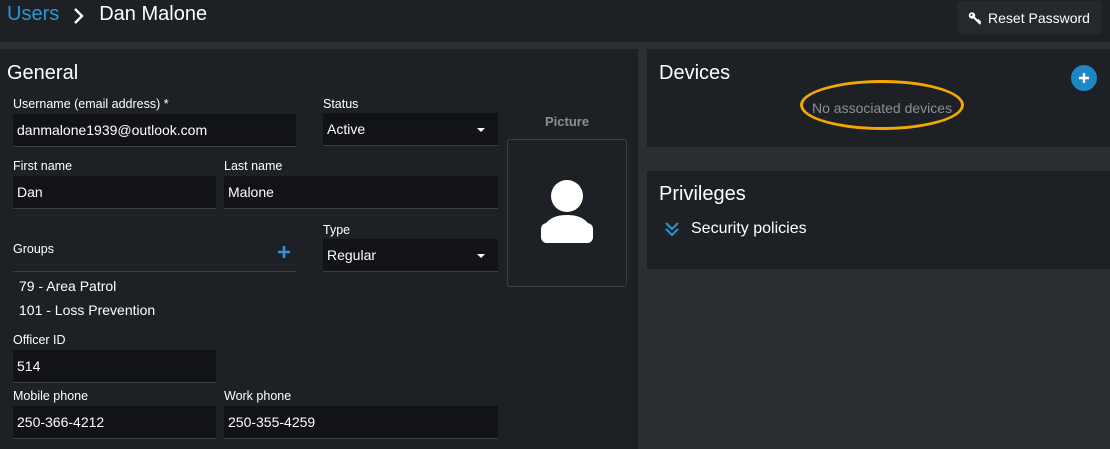 The image size is (1110, 449). Describe the element at coordinates (1039, 17) in the screenshot. I see `reset-password-label: Reset Password` at that location.